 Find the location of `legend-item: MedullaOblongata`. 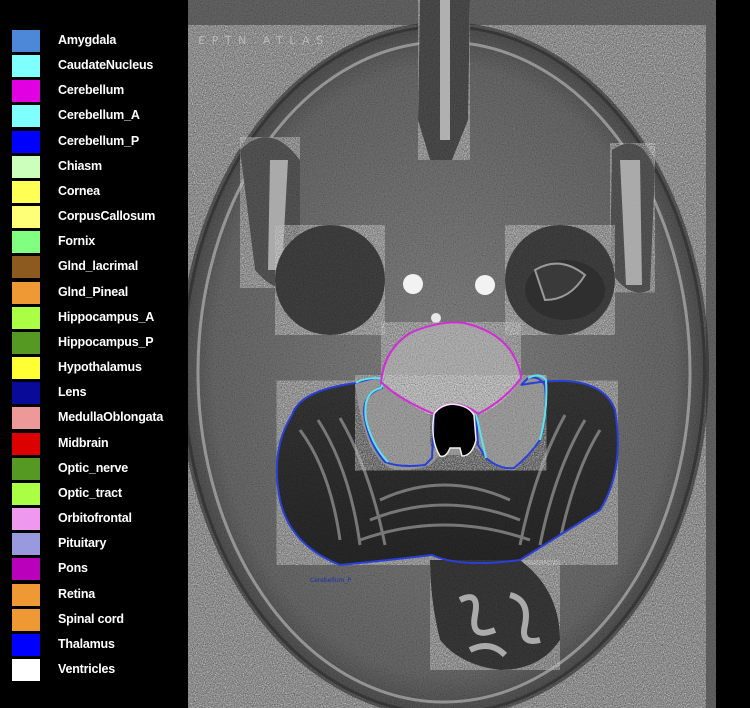

legend-item: MedullaOblongata is located at coordinates (99, 418).